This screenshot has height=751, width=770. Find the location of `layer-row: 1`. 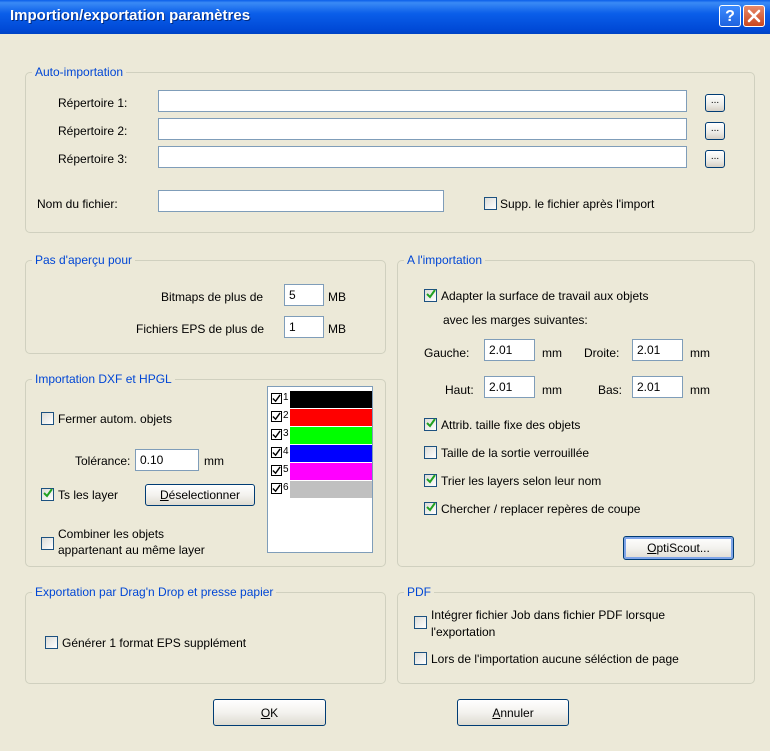

layer-row: 1 is located at coordinates (321, 399).